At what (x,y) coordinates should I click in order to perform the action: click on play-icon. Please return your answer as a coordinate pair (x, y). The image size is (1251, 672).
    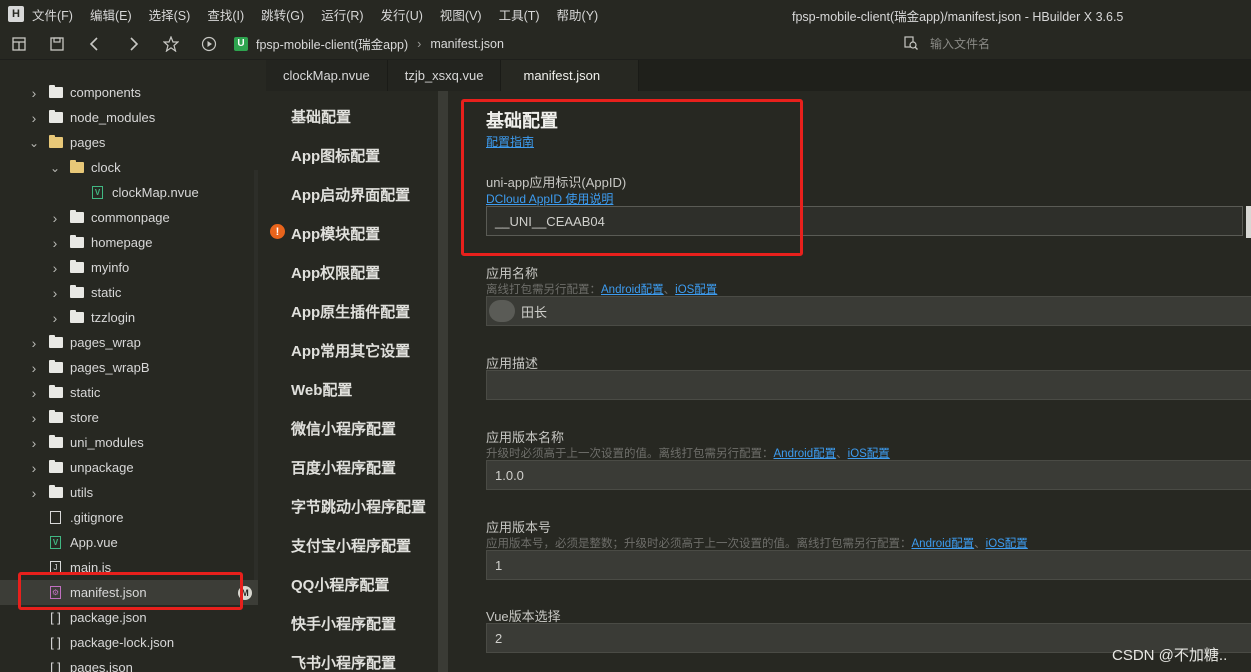
    Looking at the image, I should click on (209, 44).